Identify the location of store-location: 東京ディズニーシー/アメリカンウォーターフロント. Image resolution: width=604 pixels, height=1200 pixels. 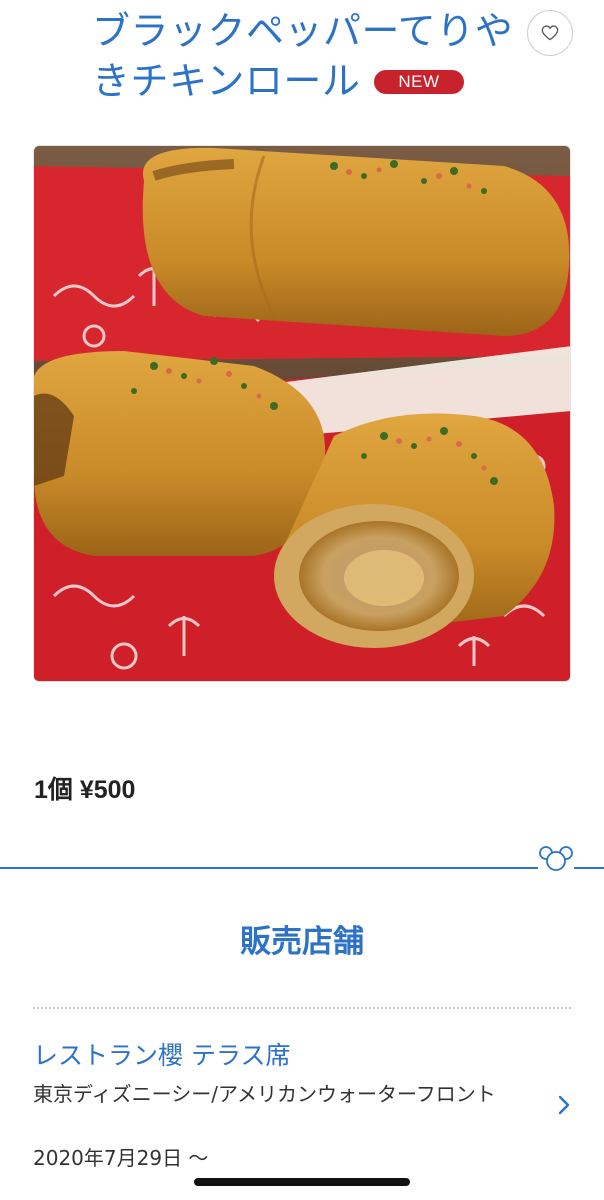
(264, 1094).